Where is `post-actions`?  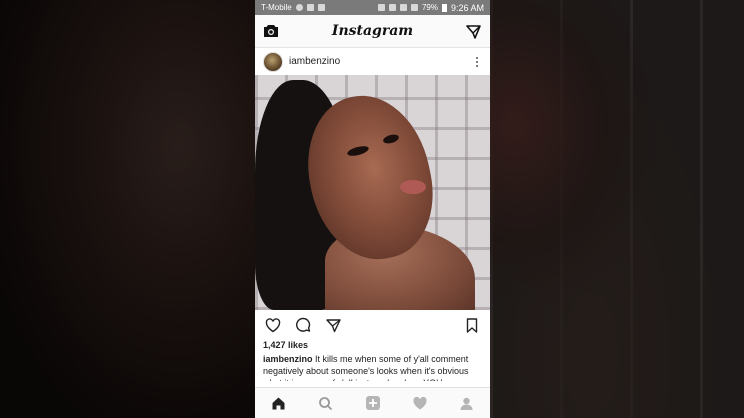
post-actions is located at coordinates (372, 325).